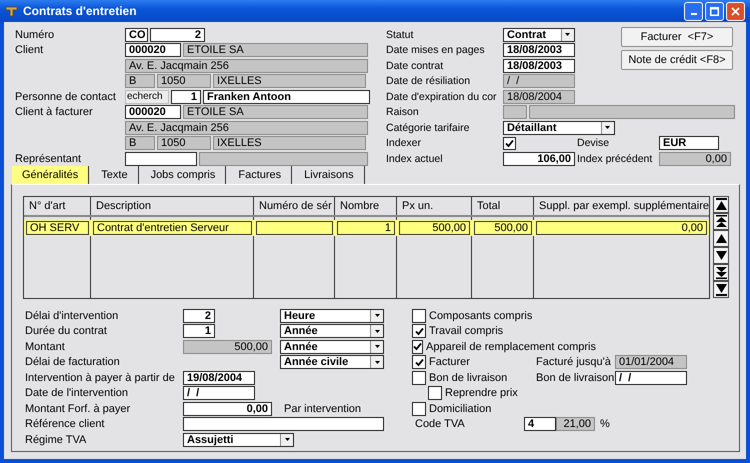 The width and height of the screenshot is (750, 463). What do you see at coordinates (574, 362) in the screenshot?
I see `field-label: Facturé jusqu'à` at bounding box center [574, 362].